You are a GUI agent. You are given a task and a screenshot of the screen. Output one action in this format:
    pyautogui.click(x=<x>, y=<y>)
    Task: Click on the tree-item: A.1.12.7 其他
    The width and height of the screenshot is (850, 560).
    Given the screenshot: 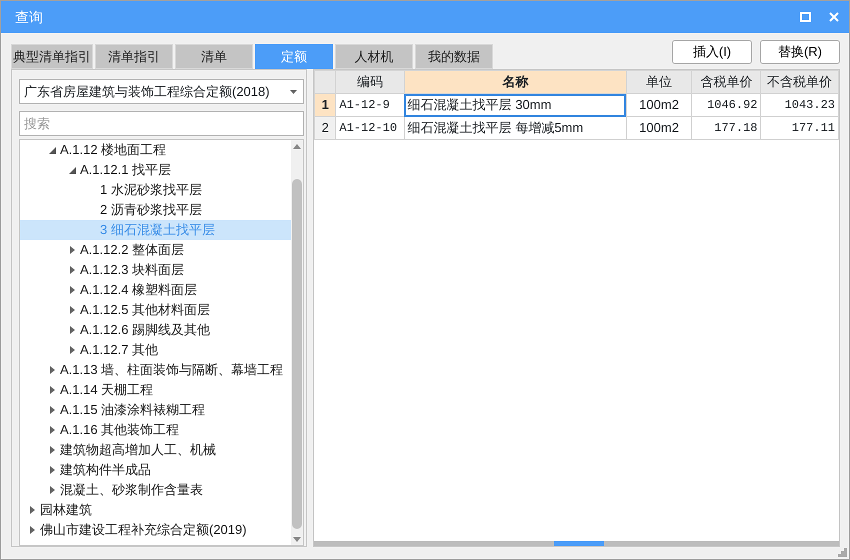 What is the action you would take?
    pyautogui.click(x=155, y=350)
    